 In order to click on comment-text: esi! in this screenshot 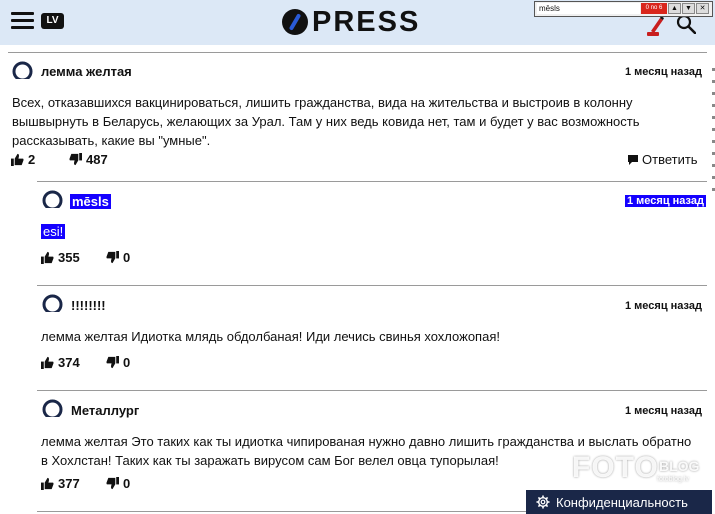, I will do `click(53, 231)`.